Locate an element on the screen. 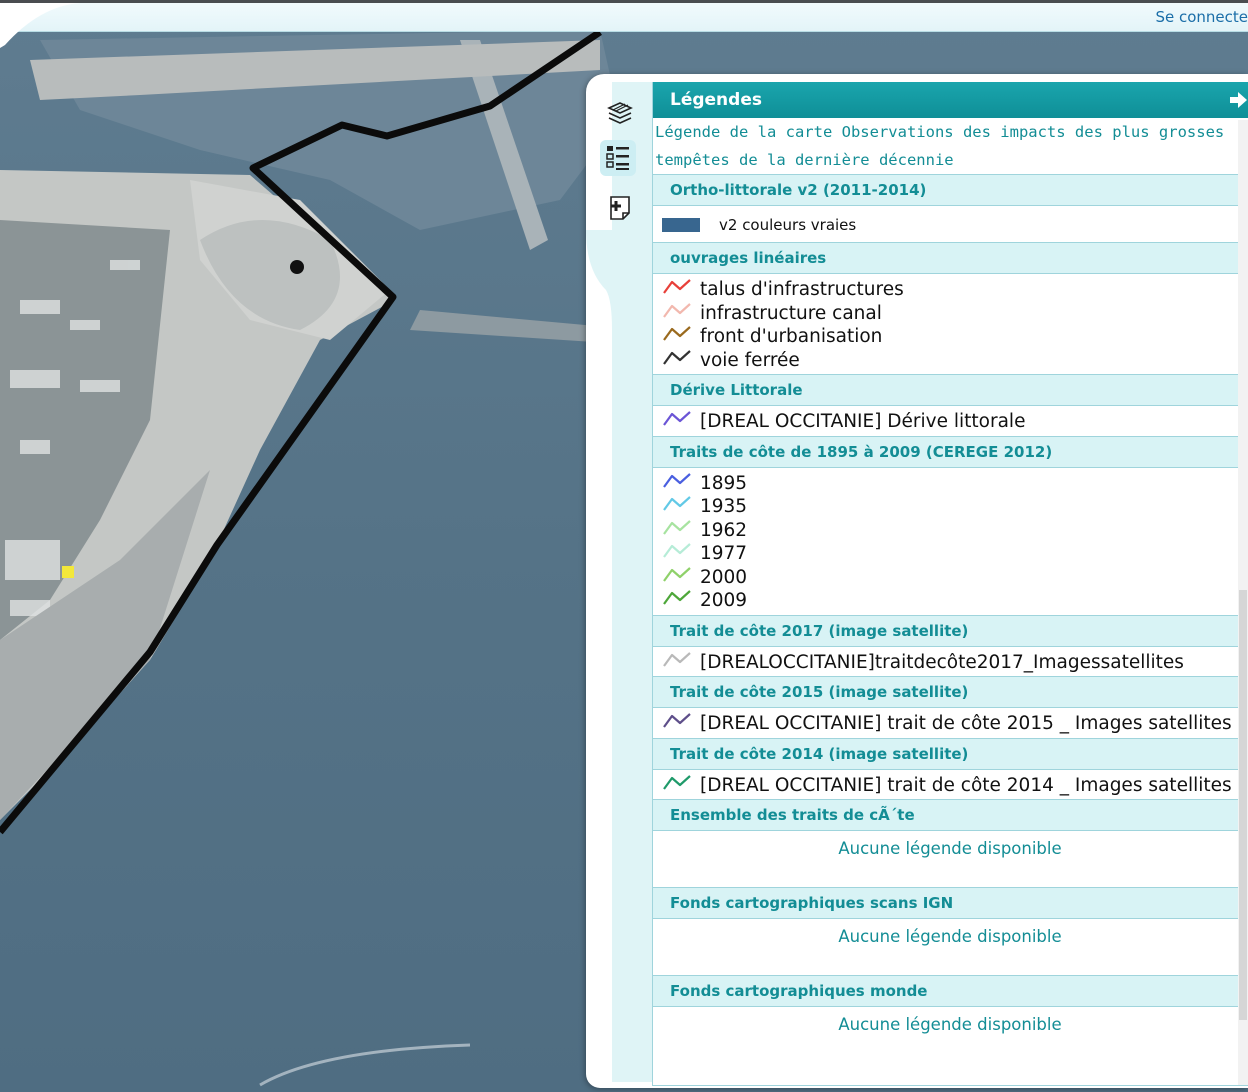  topbar-corner-decoration is located at coordinates (40, 24).